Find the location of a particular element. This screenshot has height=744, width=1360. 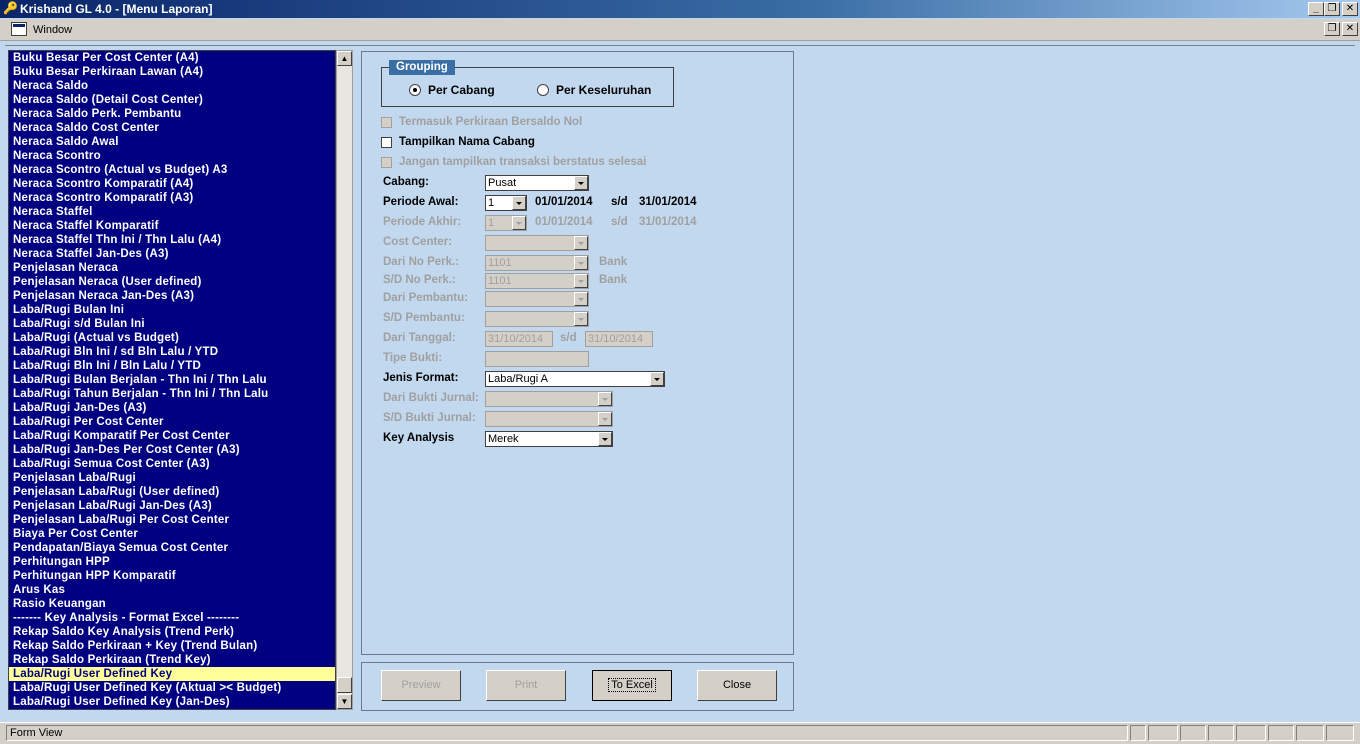

cabang-select: Pusat is located at coordinates (537, 183).